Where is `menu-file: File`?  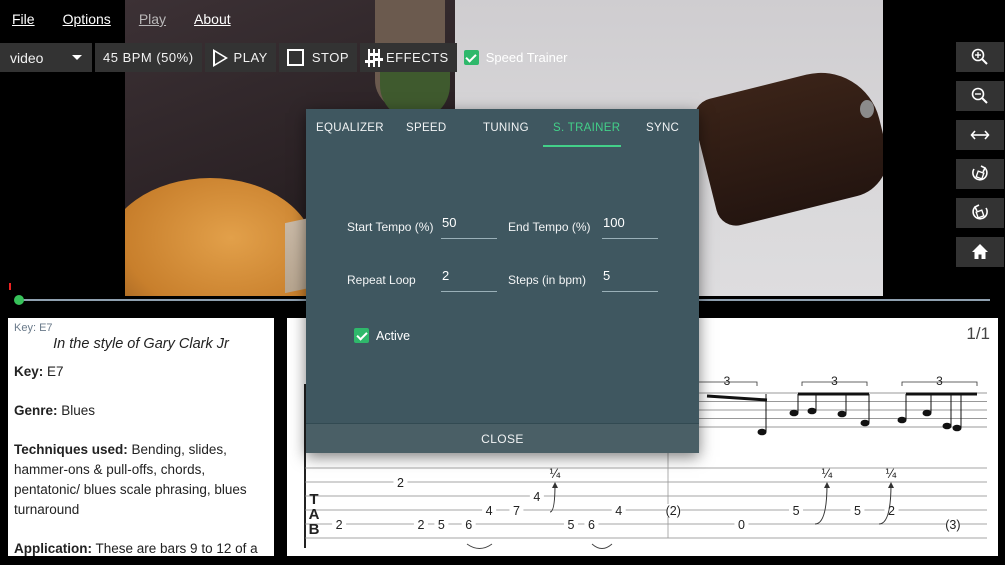 menu-file: File is located at coordinates (23, 19).